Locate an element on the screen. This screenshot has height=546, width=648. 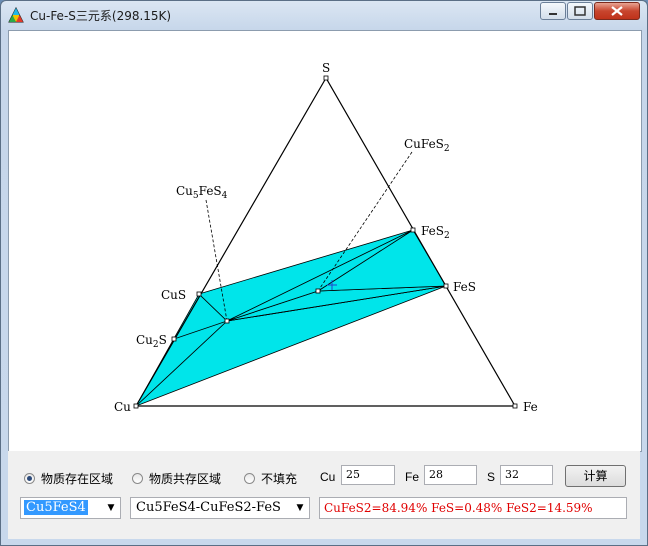
region-select: Cu5FeS4-CuFeS2-FeS ▼ is located at coordinates (220, 508).